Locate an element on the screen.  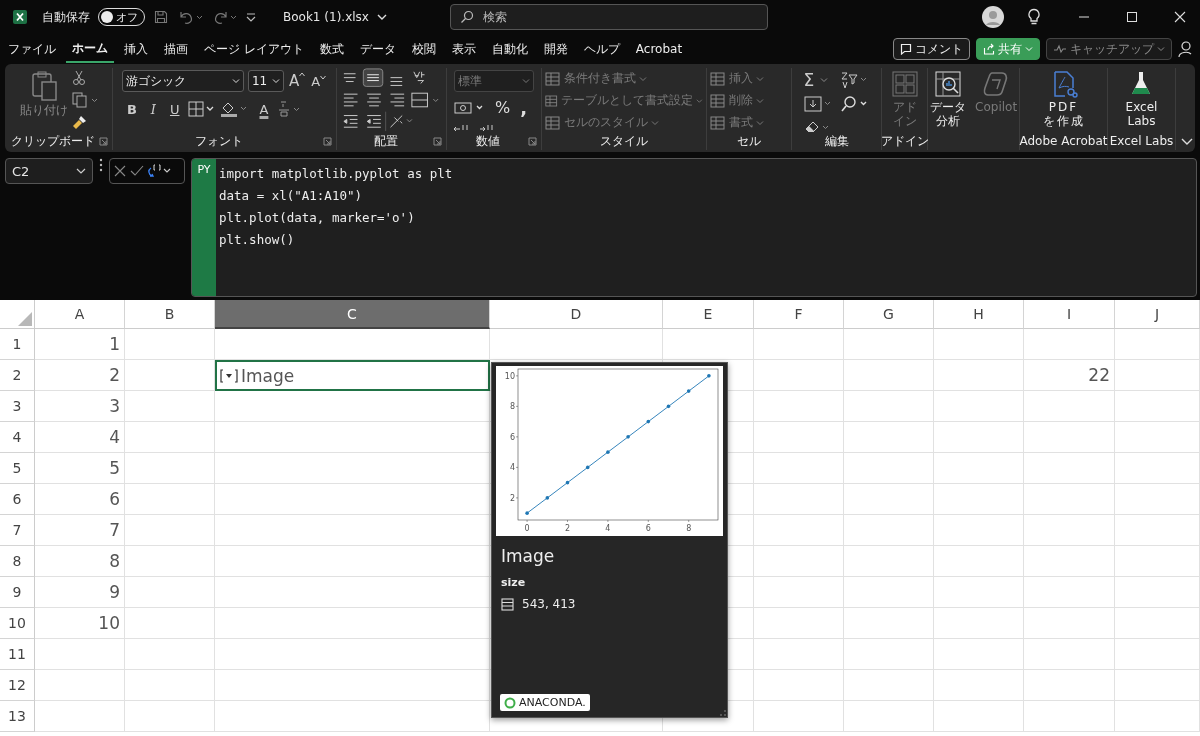
table-cell: 9 is located at coordinates (80, 592).